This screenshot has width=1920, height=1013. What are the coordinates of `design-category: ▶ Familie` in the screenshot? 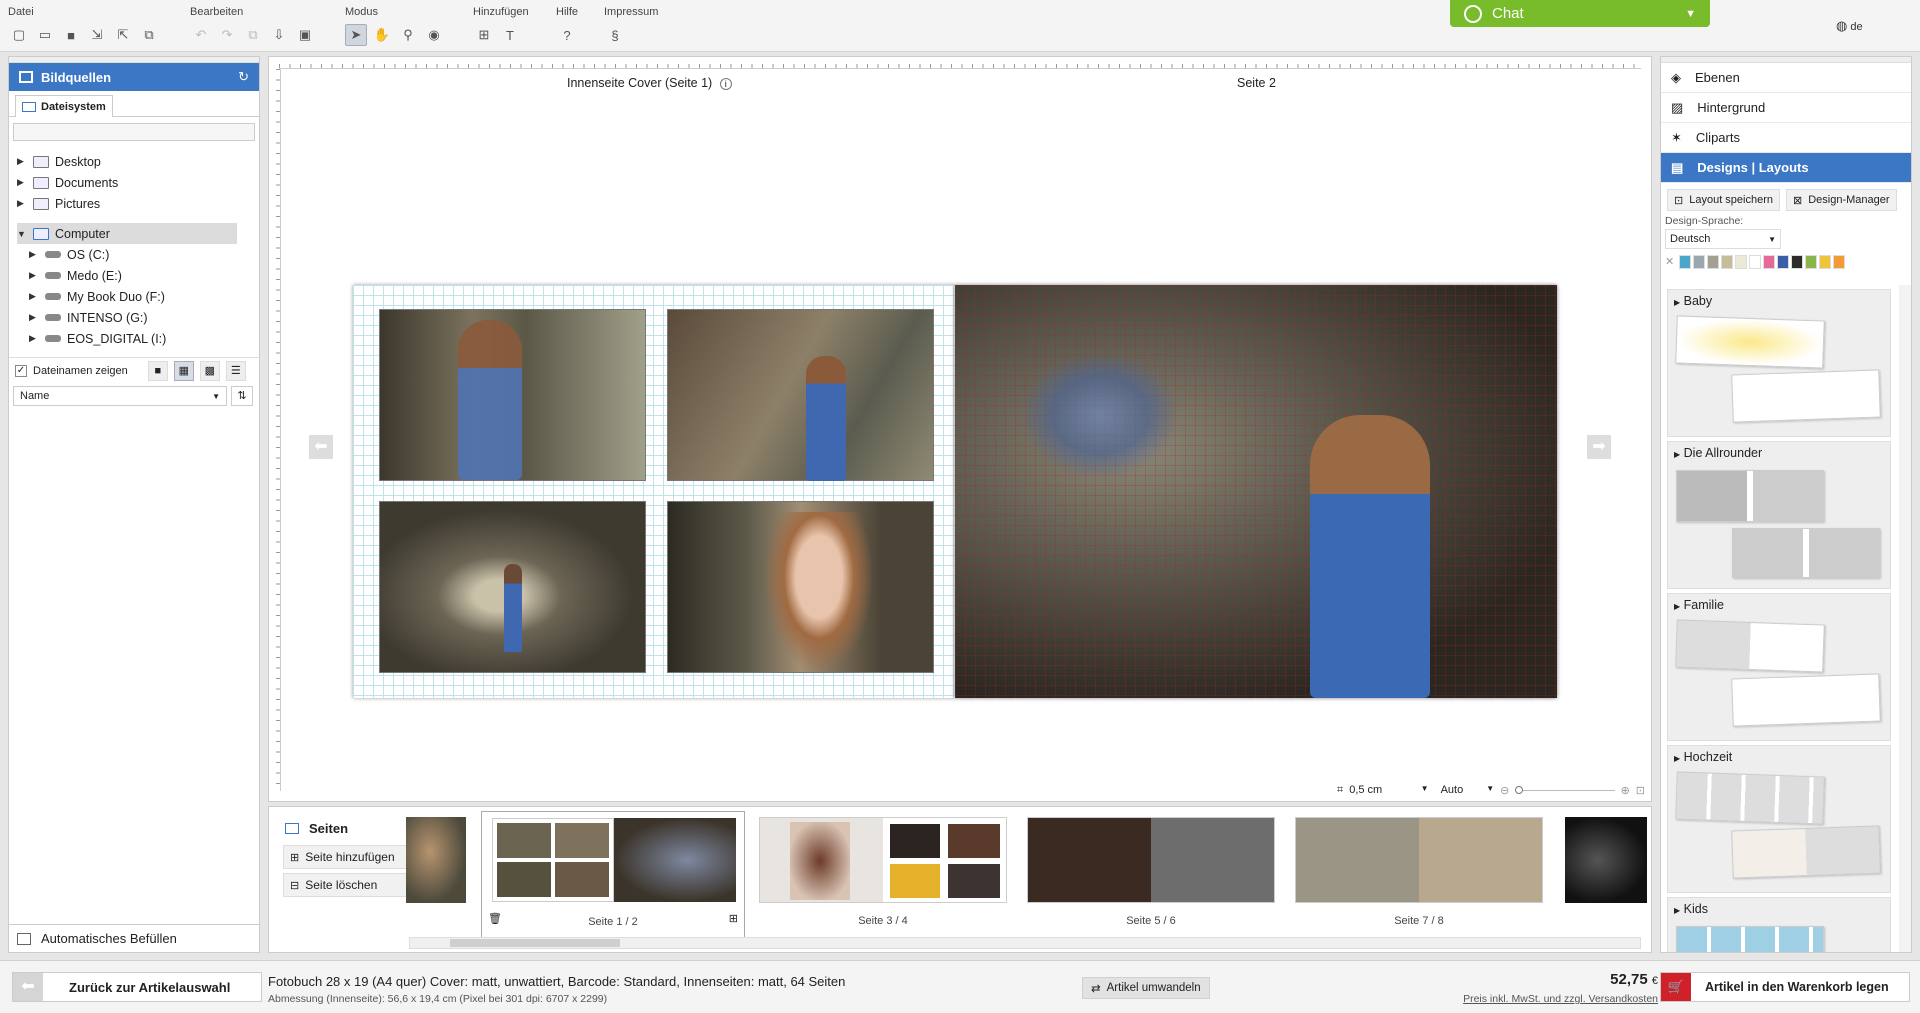 It's located at (1779, 667).